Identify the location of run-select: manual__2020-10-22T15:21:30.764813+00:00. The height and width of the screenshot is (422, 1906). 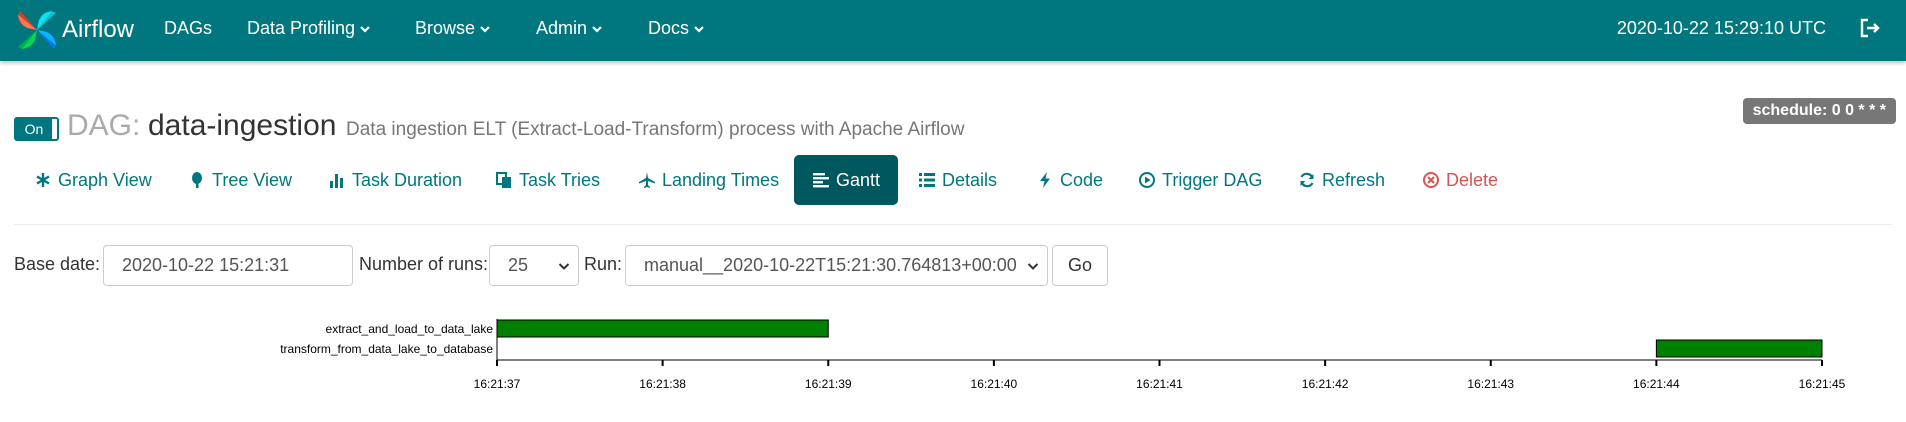
(836, 265).